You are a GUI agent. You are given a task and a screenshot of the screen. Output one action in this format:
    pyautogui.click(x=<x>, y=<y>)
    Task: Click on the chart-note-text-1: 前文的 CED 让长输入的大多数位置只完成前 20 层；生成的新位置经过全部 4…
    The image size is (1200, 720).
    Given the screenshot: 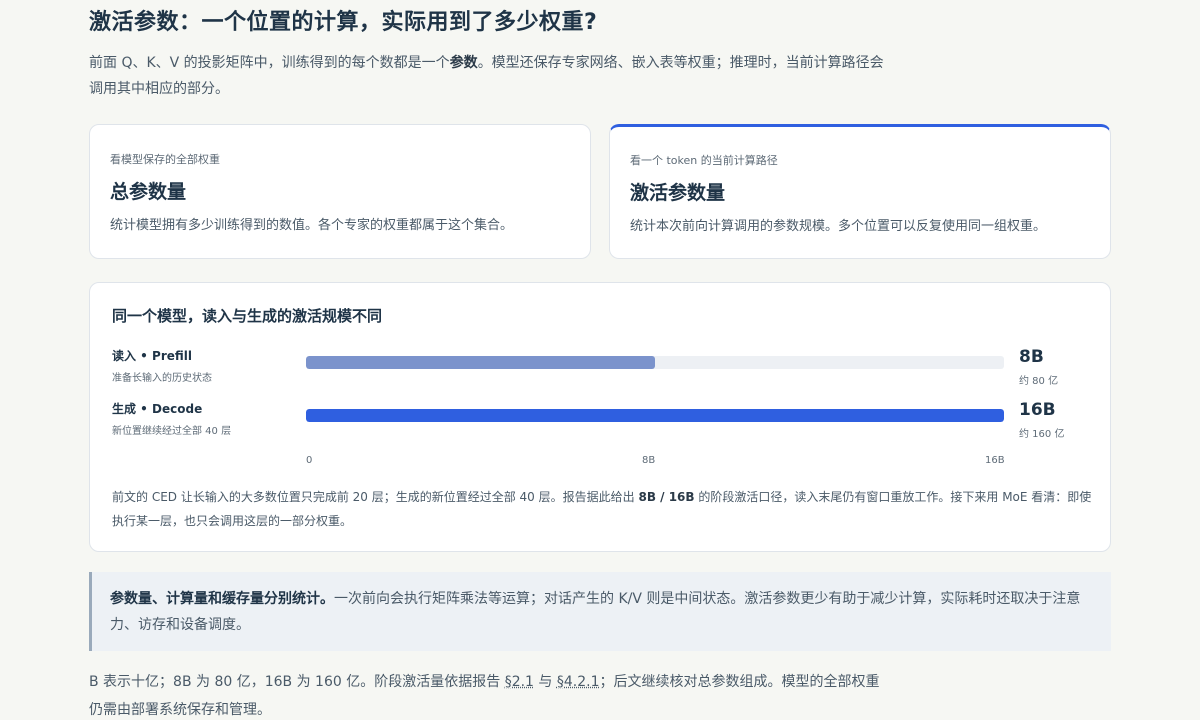 What is the action you would take?
    pyautogui.click(x=373, y=497)
    